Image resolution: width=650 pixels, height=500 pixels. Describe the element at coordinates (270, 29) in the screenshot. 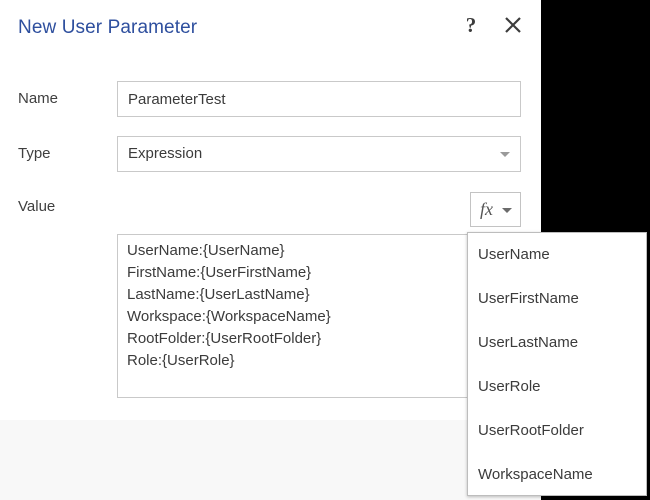

I see `dialog-title-bar: New User Parameter ?` at that location.